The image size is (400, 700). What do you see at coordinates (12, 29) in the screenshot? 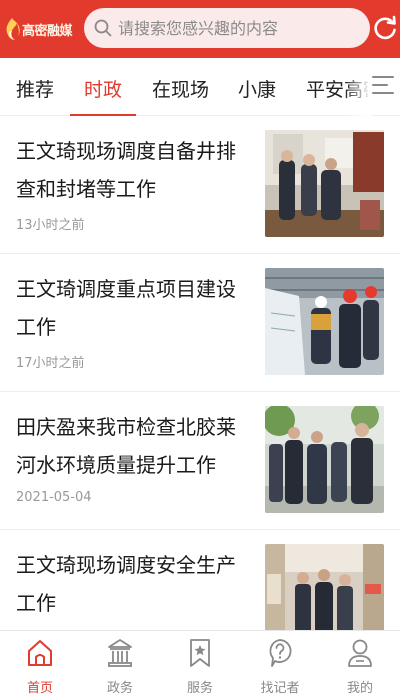
I see `flame-logo-icon` at bounding box center [12, 29].